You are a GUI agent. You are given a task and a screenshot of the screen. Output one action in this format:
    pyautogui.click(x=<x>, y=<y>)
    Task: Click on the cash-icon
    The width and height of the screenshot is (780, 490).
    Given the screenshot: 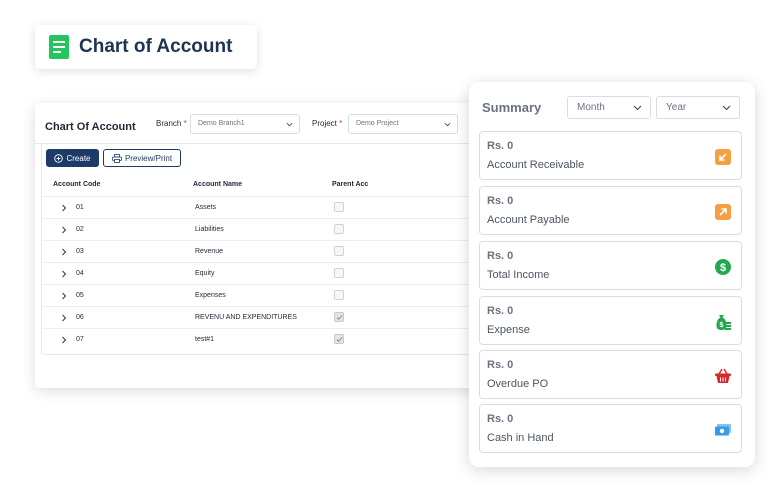 What is the action you would take?
    pyautogui.click(x=723, y=430)
    